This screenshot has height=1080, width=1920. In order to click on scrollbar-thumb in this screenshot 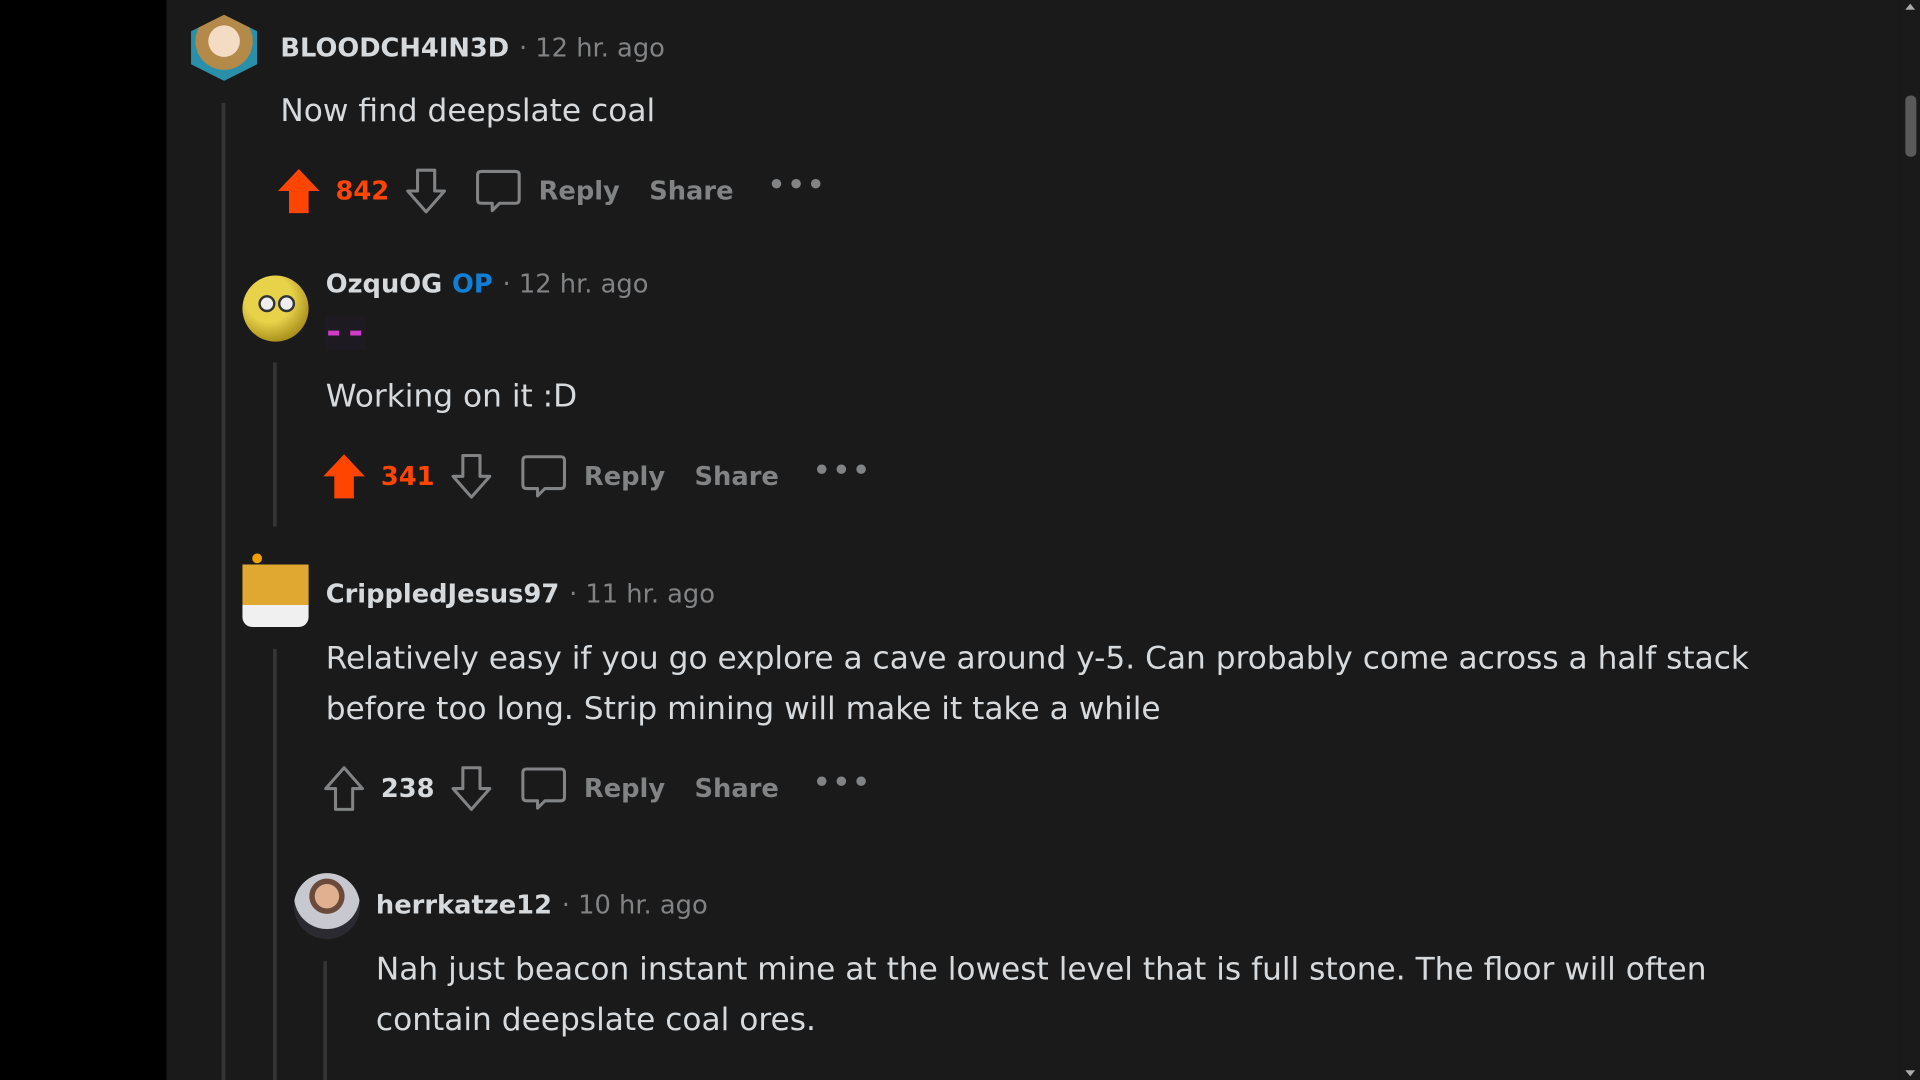, I will do `click(1911, 126)`.